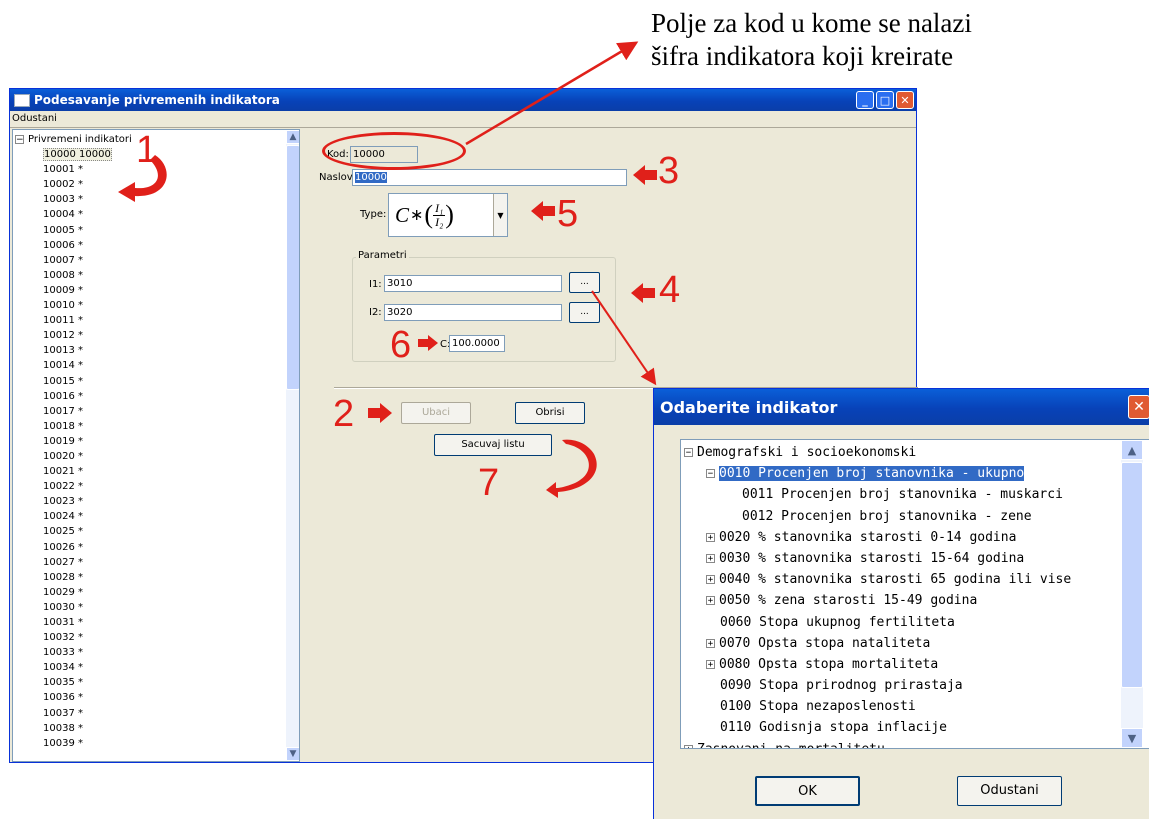 The height and width of the screenshot is (819, 1149). Describe the element at coordinates (344, 414) in the screenshot. I see `callout-2: 2` at that location.